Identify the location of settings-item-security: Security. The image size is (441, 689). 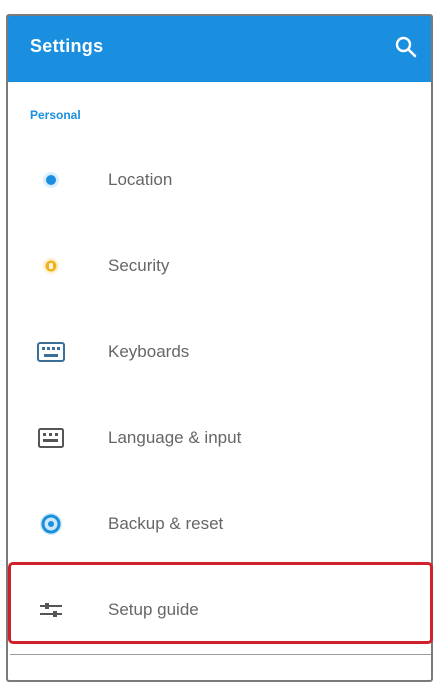
(219, 266).